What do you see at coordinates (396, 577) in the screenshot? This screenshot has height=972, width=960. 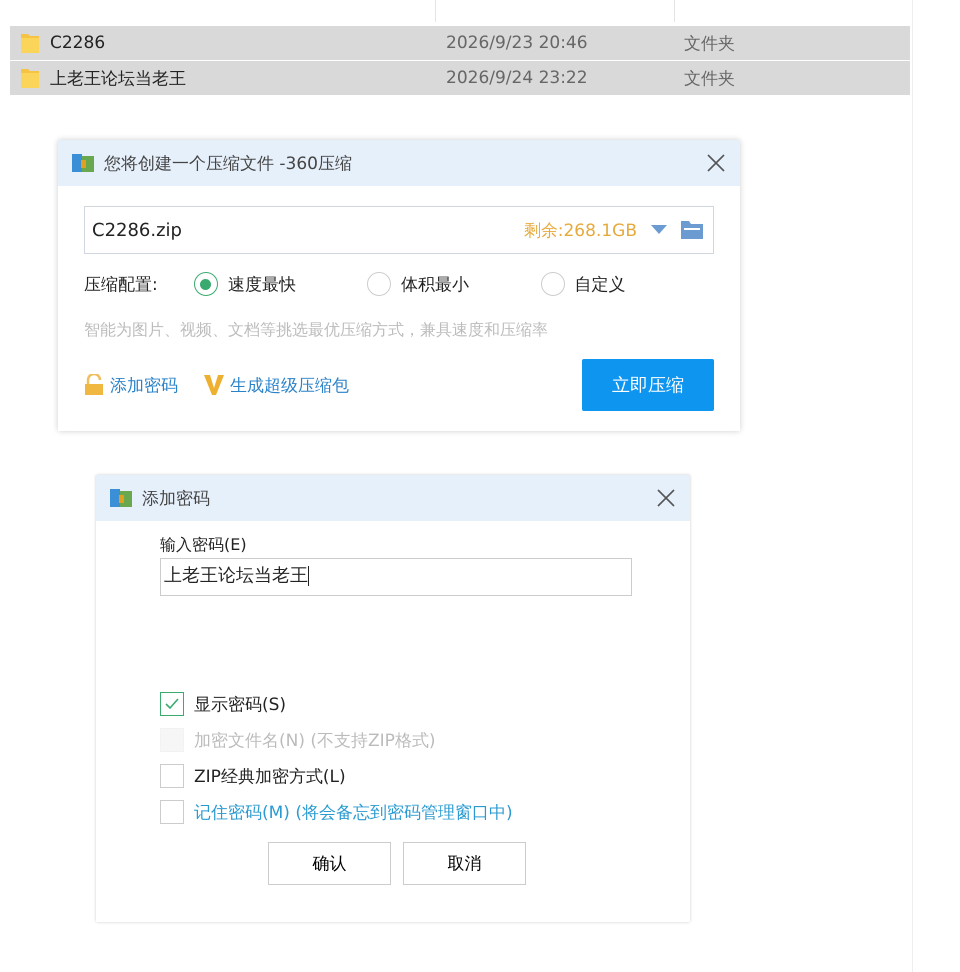 I see `password-field: 上老王论坛当老王` at bounding box center [396, 577].